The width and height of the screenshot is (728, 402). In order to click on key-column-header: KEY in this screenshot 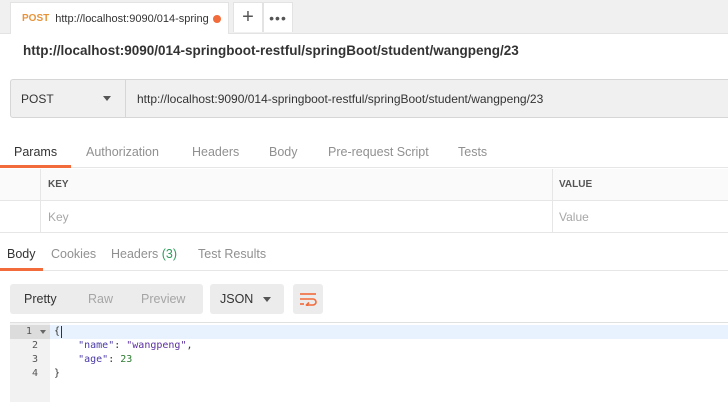, I will do `click(58, 184)`.